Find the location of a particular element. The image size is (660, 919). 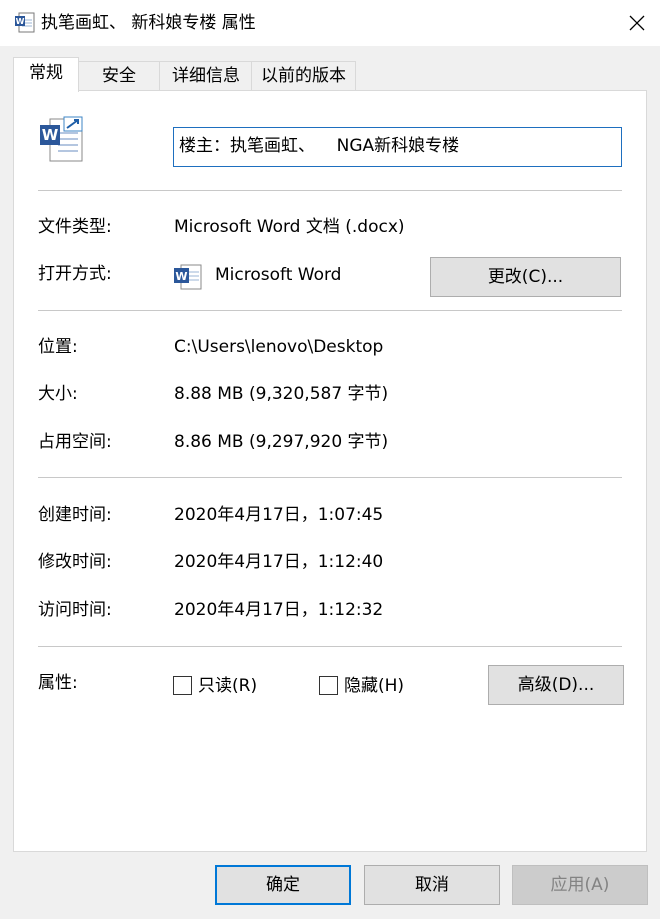

attributes-label: 属性: is located at coordinates (58, 683).